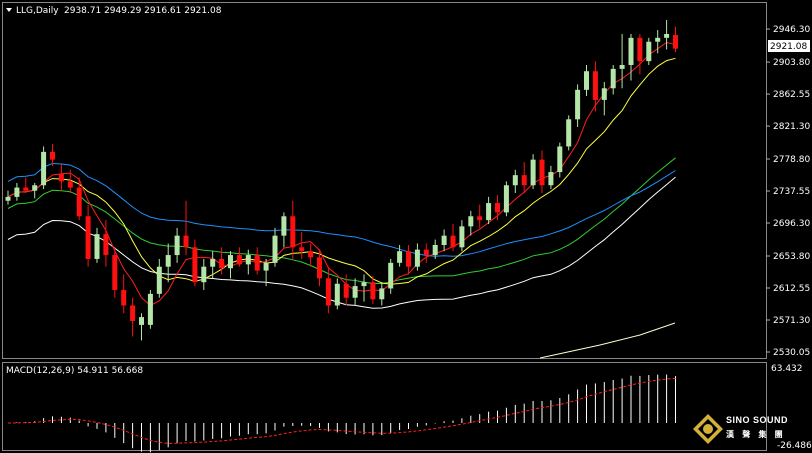 Image resolution: width=812 pixels, height=453 pixels. Describe the element at coordinates (791, 192) in the screenshot. I see `axis-tick-label: 2737.55` at that location.